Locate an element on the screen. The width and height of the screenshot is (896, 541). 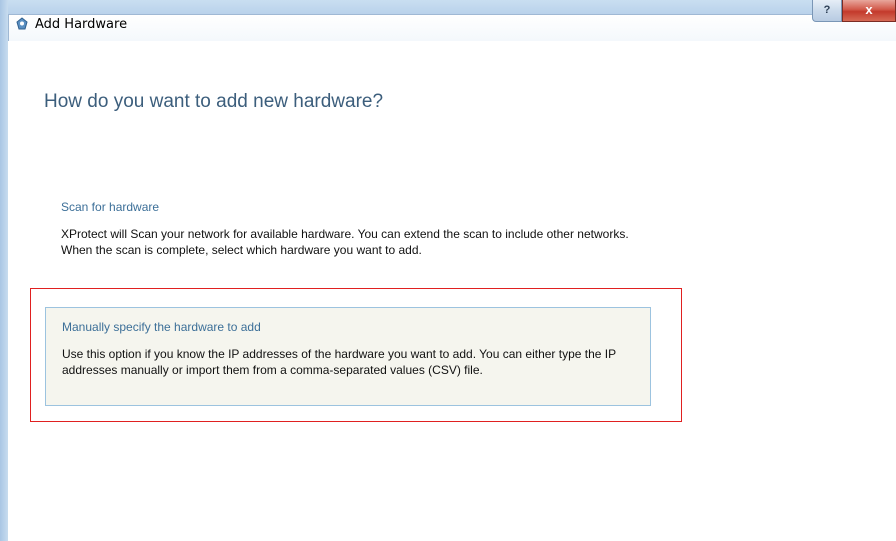
close-button: x is located at coordinates (869, 11).